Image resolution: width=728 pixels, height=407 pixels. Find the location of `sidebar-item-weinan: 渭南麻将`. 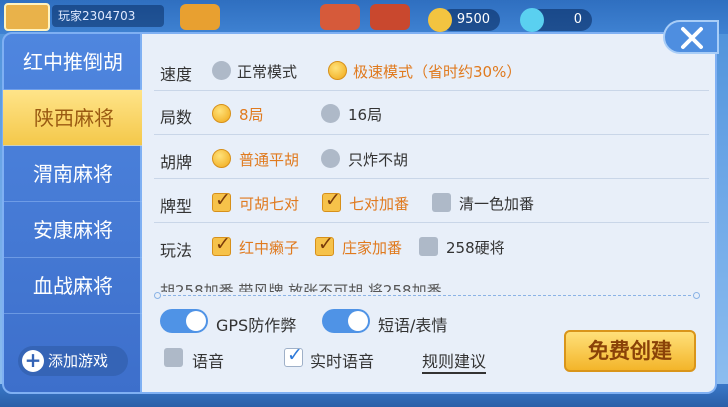

sidebar-item-weinan: 渭南麻将 is located at coordinates (73, 174).